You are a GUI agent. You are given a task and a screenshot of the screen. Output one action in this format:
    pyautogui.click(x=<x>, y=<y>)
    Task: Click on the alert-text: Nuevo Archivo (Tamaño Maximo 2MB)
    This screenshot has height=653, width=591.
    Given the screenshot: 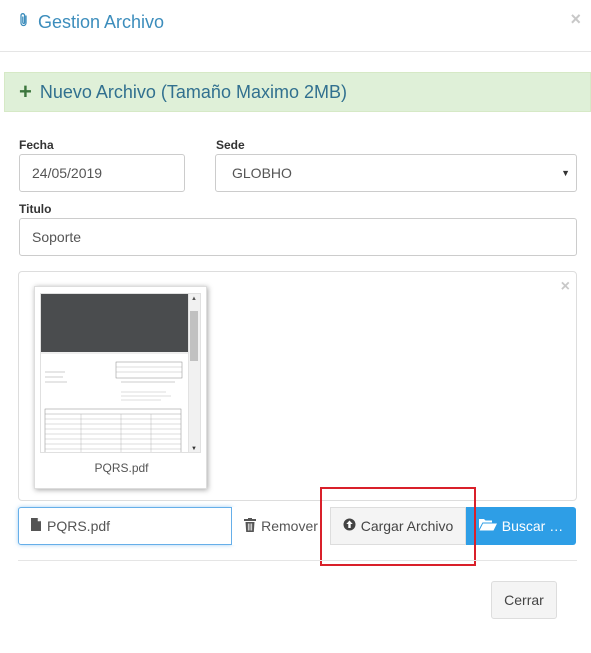 What is the action you would take?
    pyautogui.click(x=193, y=91)
    